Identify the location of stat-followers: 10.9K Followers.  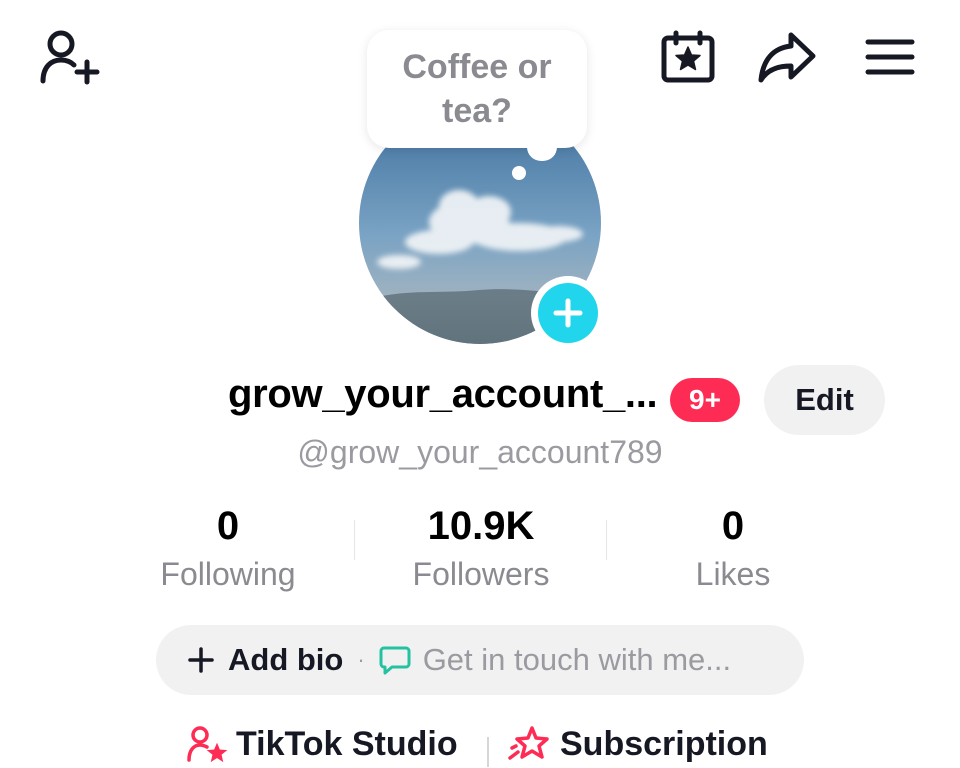
(481, 548).